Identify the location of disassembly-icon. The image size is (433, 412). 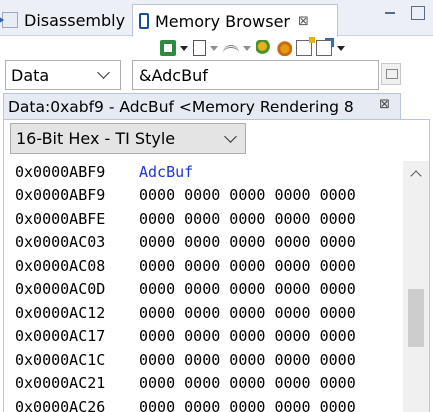
(9, 20).